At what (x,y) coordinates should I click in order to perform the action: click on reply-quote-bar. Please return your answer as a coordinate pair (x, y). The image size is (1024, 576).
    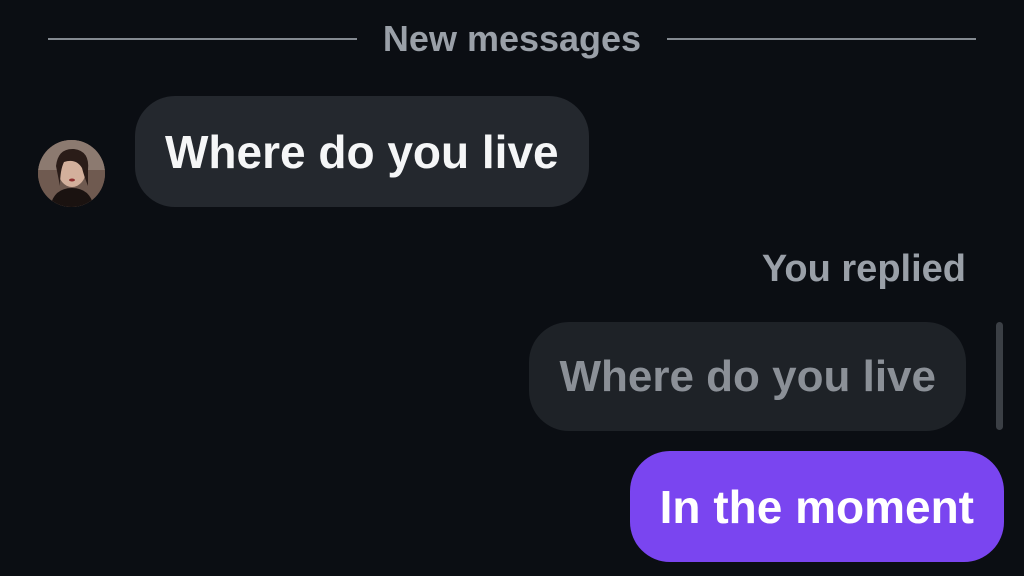
    Looking at the image, I should click on (999, 376).